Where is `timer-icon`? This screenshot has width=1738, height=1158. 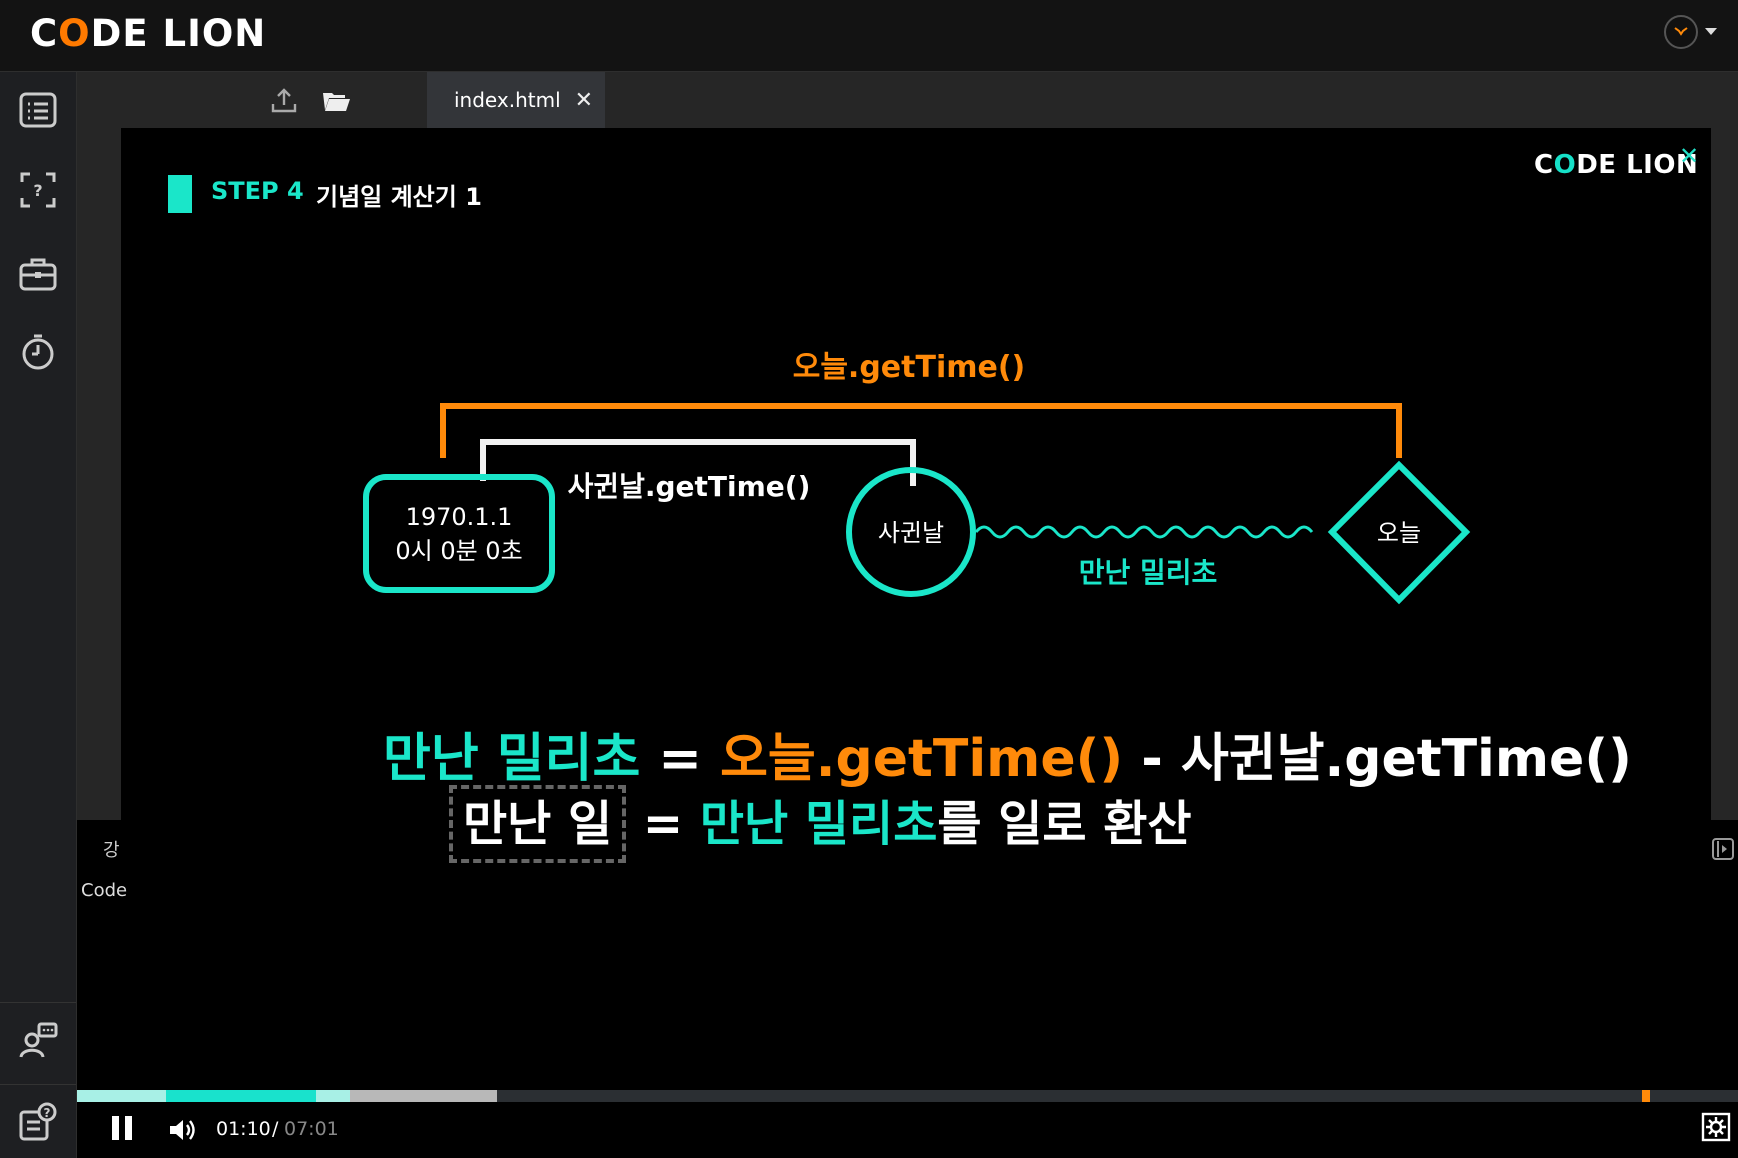
timer-icon is located at coordinates (38, 352).